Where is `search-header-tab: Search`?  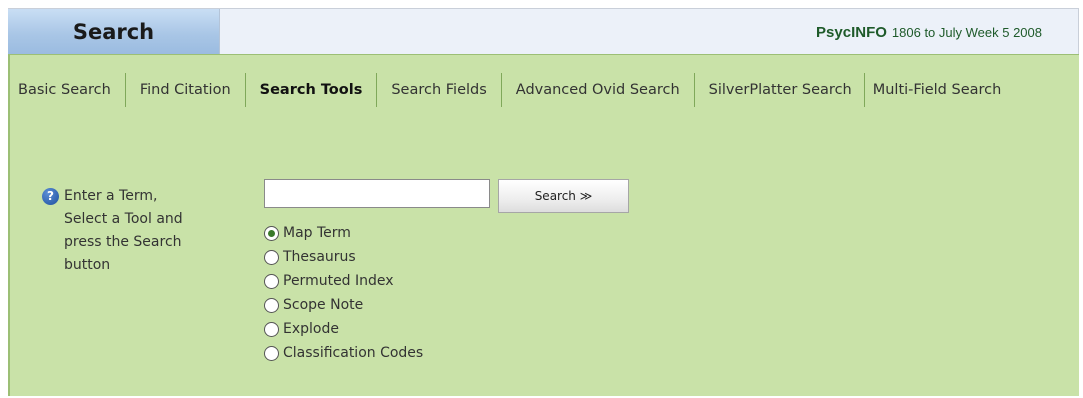
search-header-tab: Search is located at coordinates (114, 32).